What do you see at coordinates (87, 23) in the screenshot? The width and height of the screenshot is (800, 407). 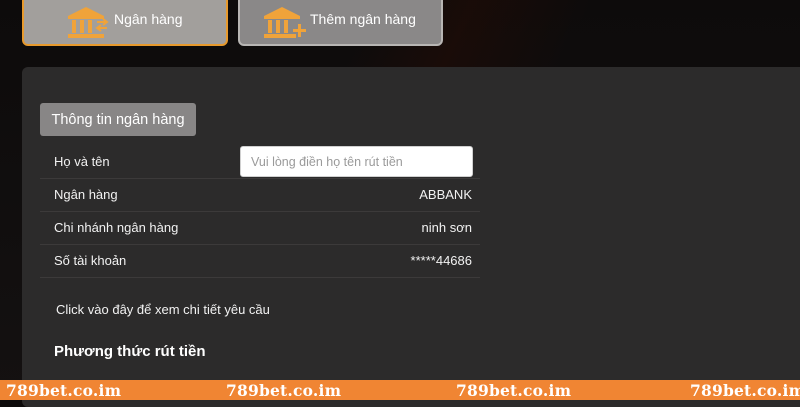 I see `bank-building-icon` at bounding box center [87, 23].